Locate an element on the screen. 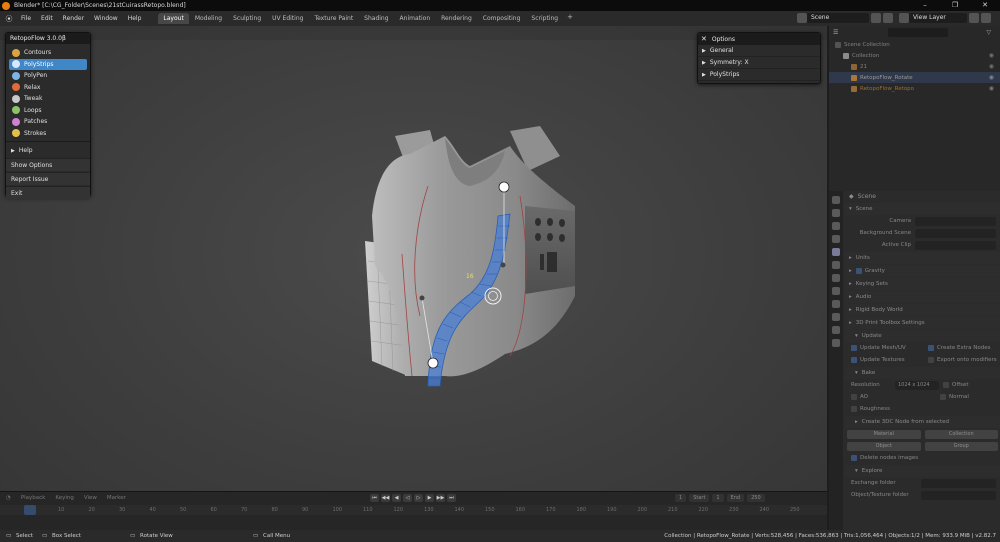  show-options-button: Show Options is located at coordinates (48, 164).